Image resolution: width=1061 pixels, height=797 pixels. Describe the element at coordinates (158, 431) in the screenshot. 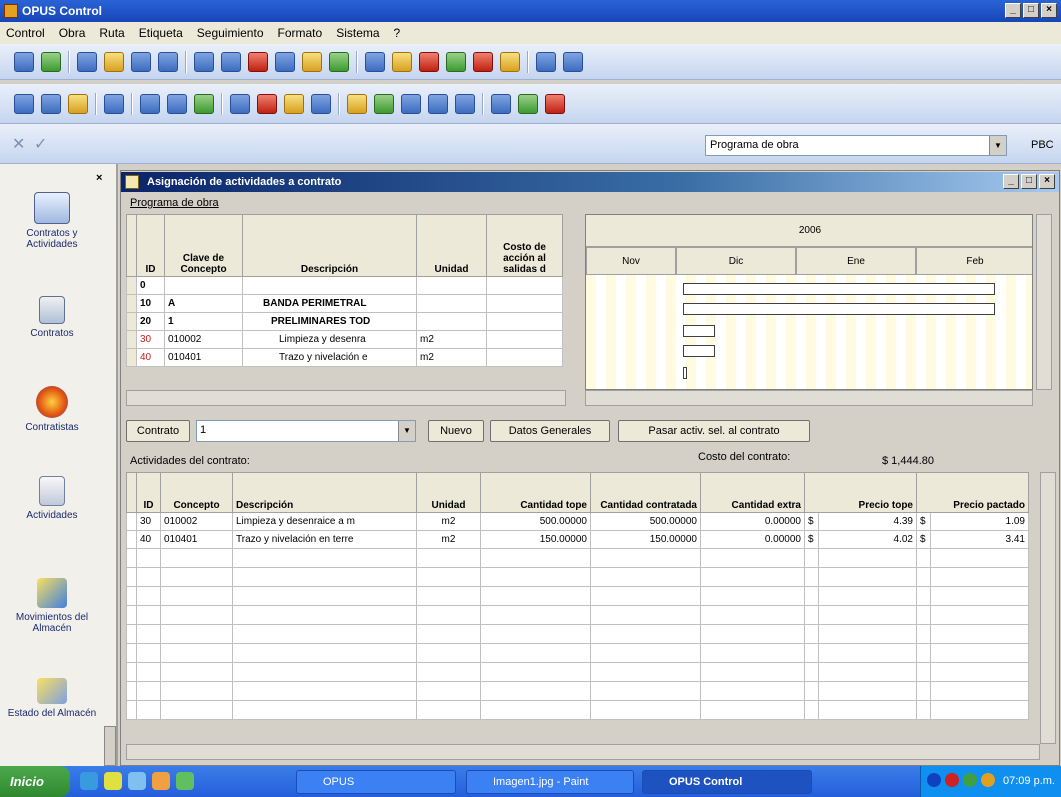

I see `contrato-button: Contrato` at that location.